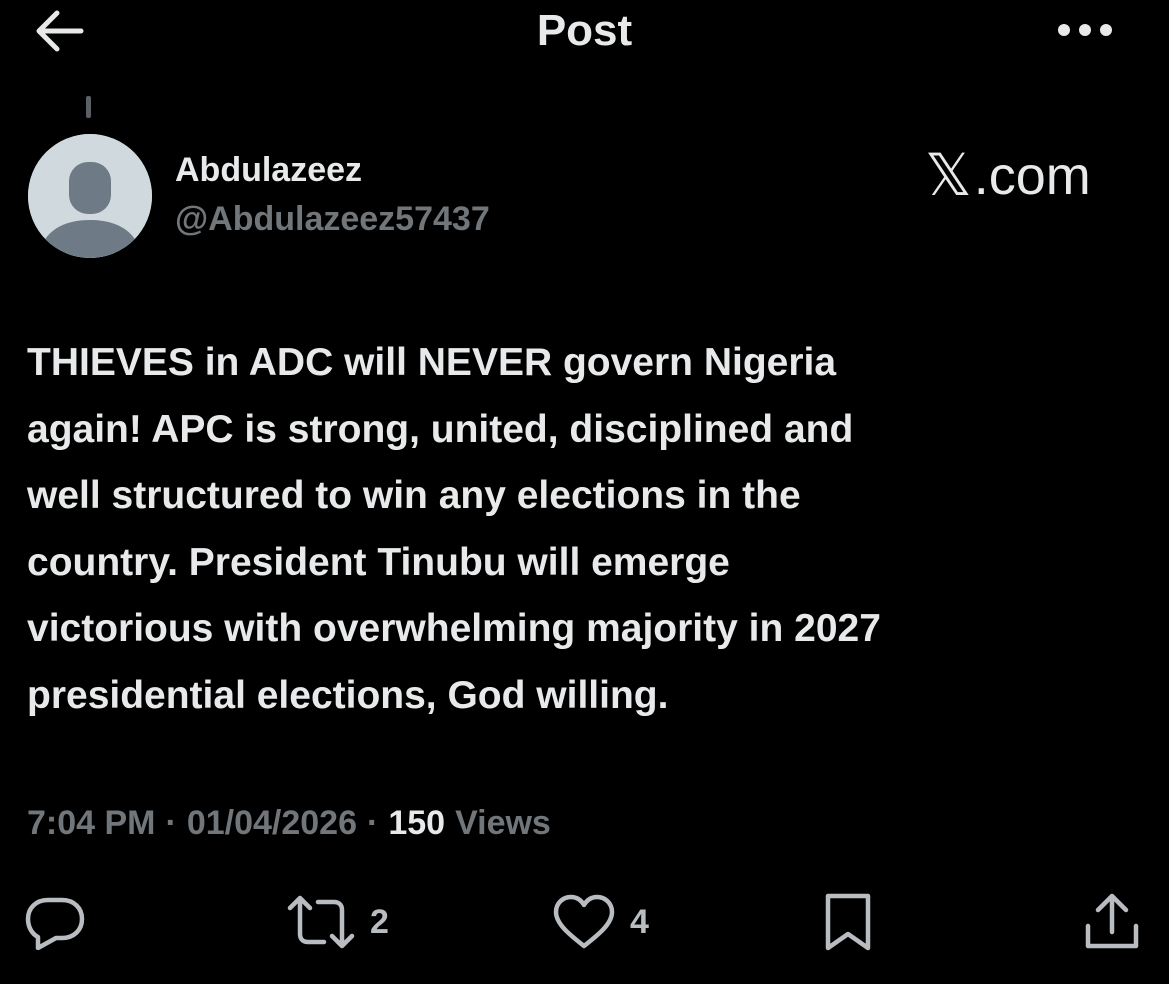  What do you see at coordinates (332, 219) in the screenshot?
I see `author-handle: @Abdulazeez57437` at bounding box center [332, 219].